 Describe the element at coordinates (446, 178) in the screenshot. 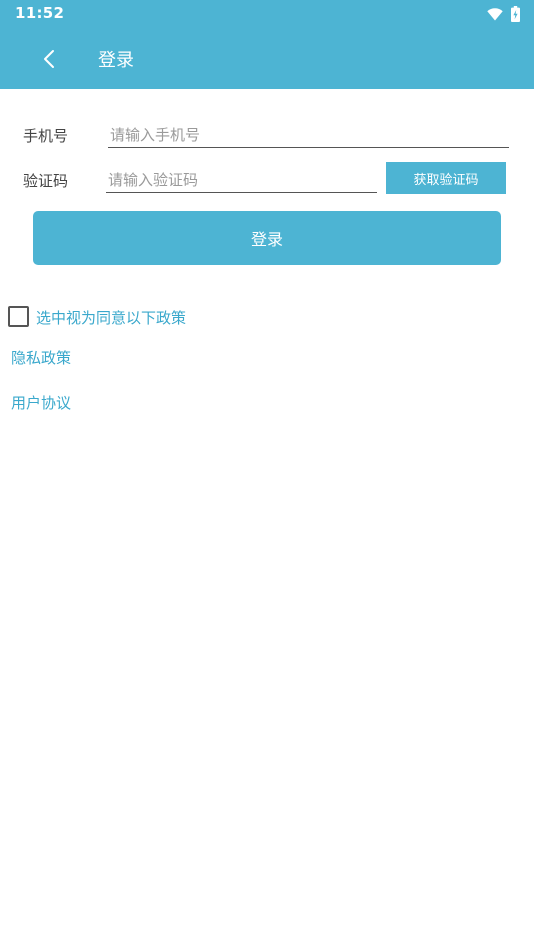

I see `get-code-button: 获取验证码` at that location.